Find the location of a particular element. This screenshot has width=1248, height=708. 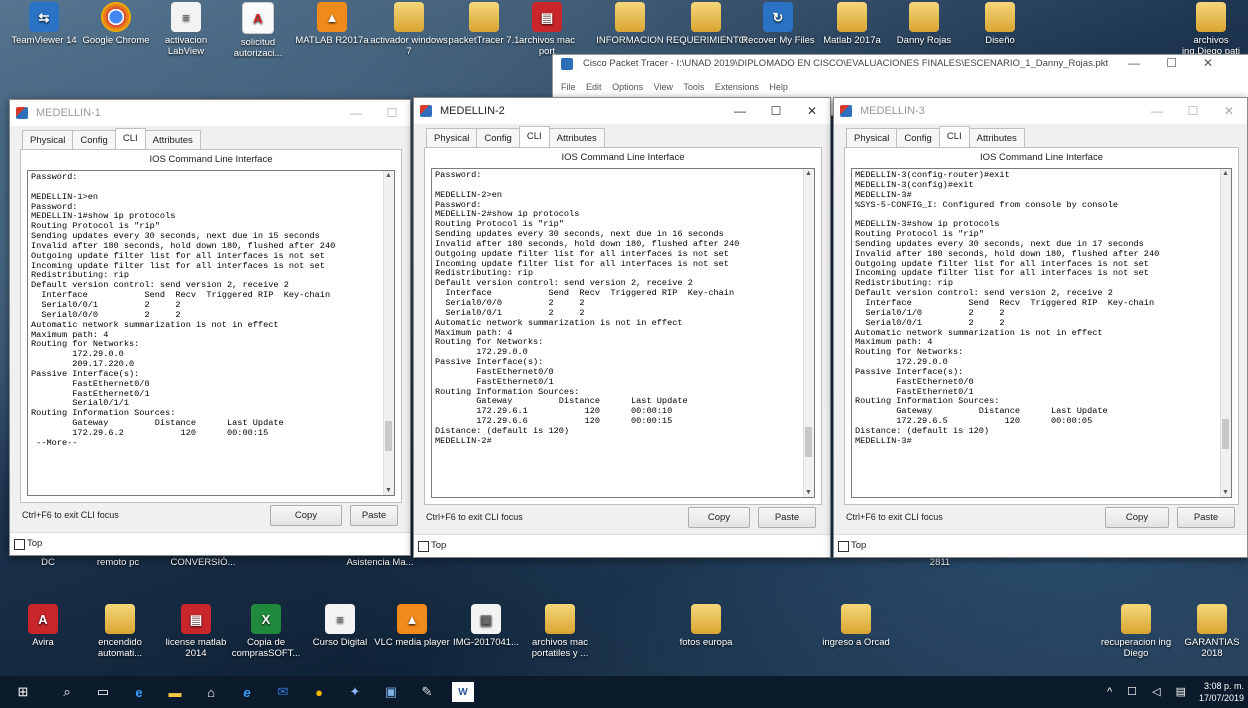

desktop-icon-recuperacion: recuperacion ing Diego is located at coordinates (1136, 631).